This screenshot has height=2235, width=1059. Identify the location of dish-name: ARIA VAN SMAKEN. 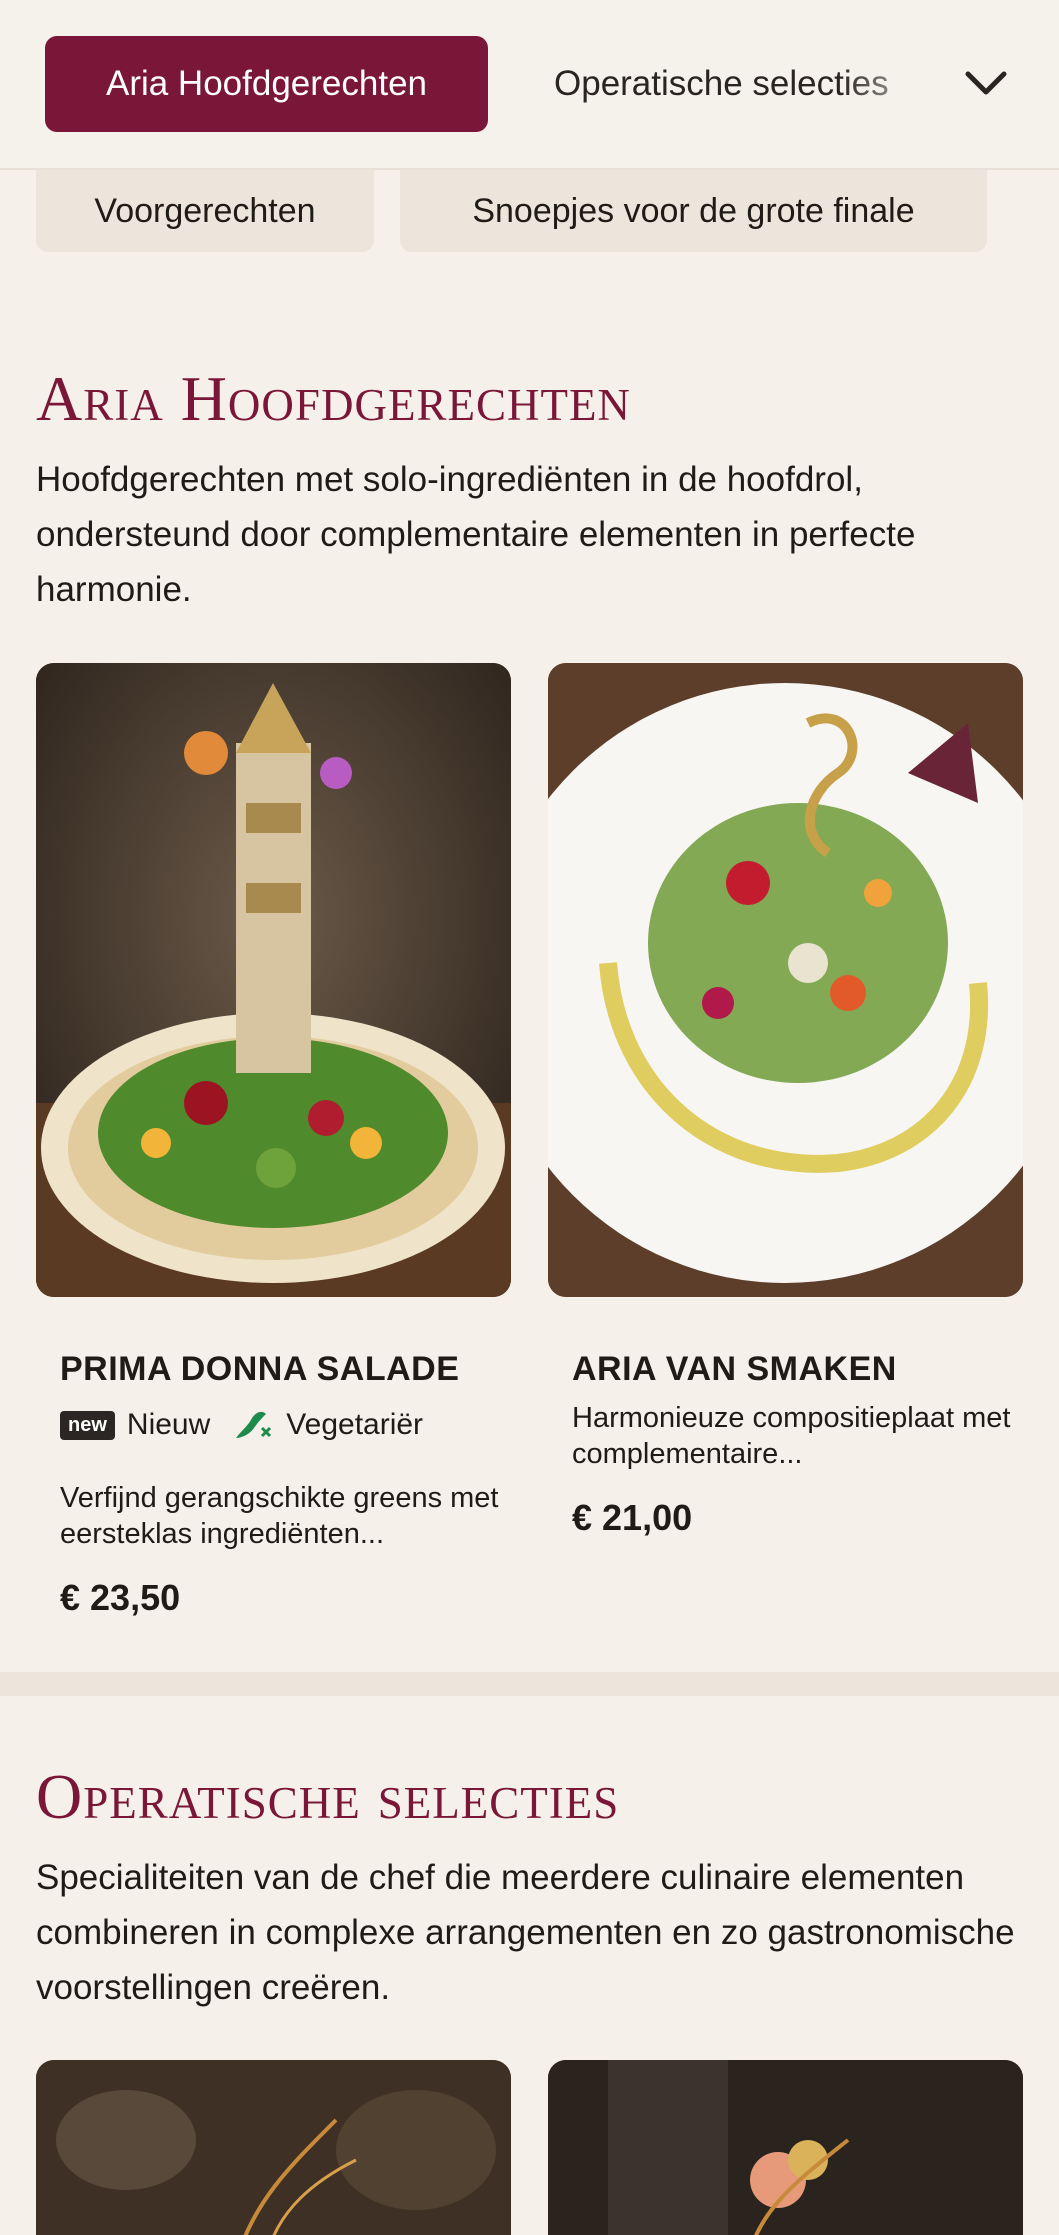
(734, 1369).